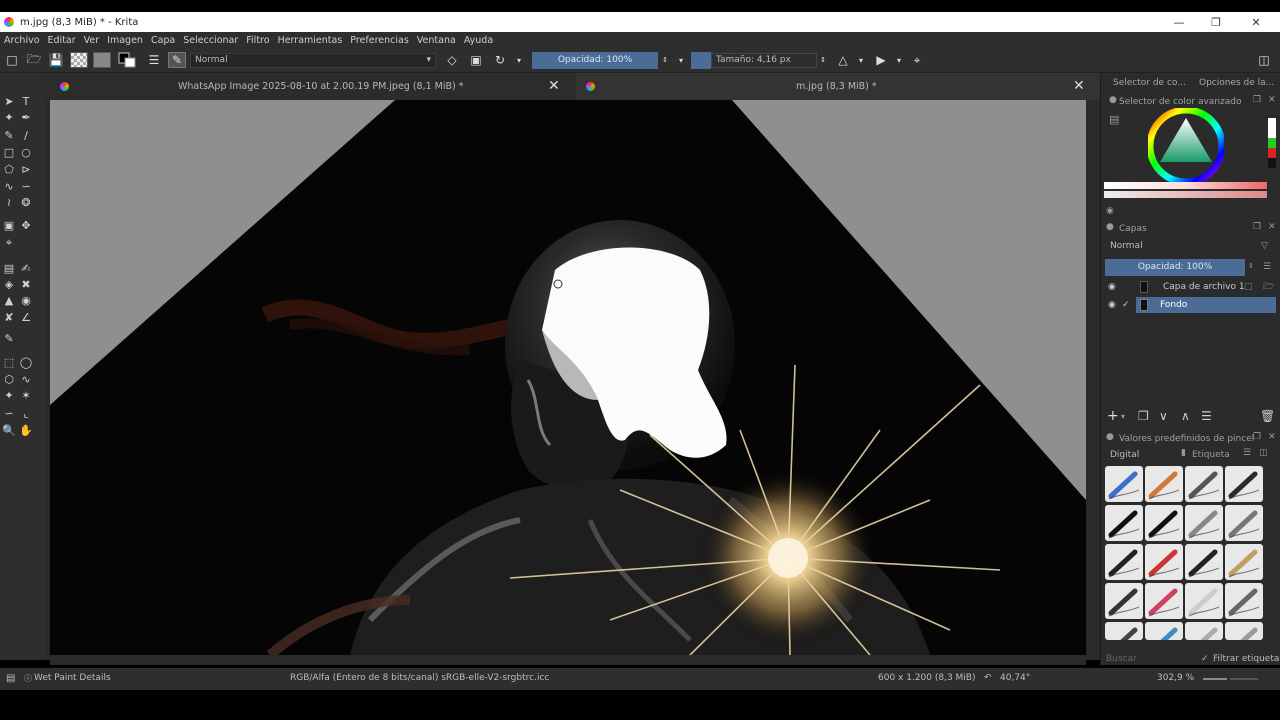 The height and width of the screenshot is (720, 1280). I want to click on menu-seleccionar: Seleccionar, so click(210, 40).